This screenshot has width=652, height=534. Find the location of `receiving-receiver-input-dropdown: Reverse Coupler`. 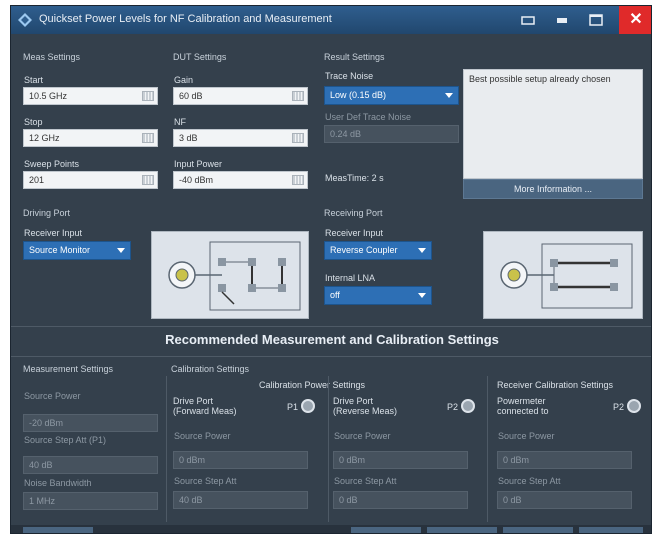

receiving-receiver-input-dropdown: Reverse Coupler is located at coordinates (378, 250).